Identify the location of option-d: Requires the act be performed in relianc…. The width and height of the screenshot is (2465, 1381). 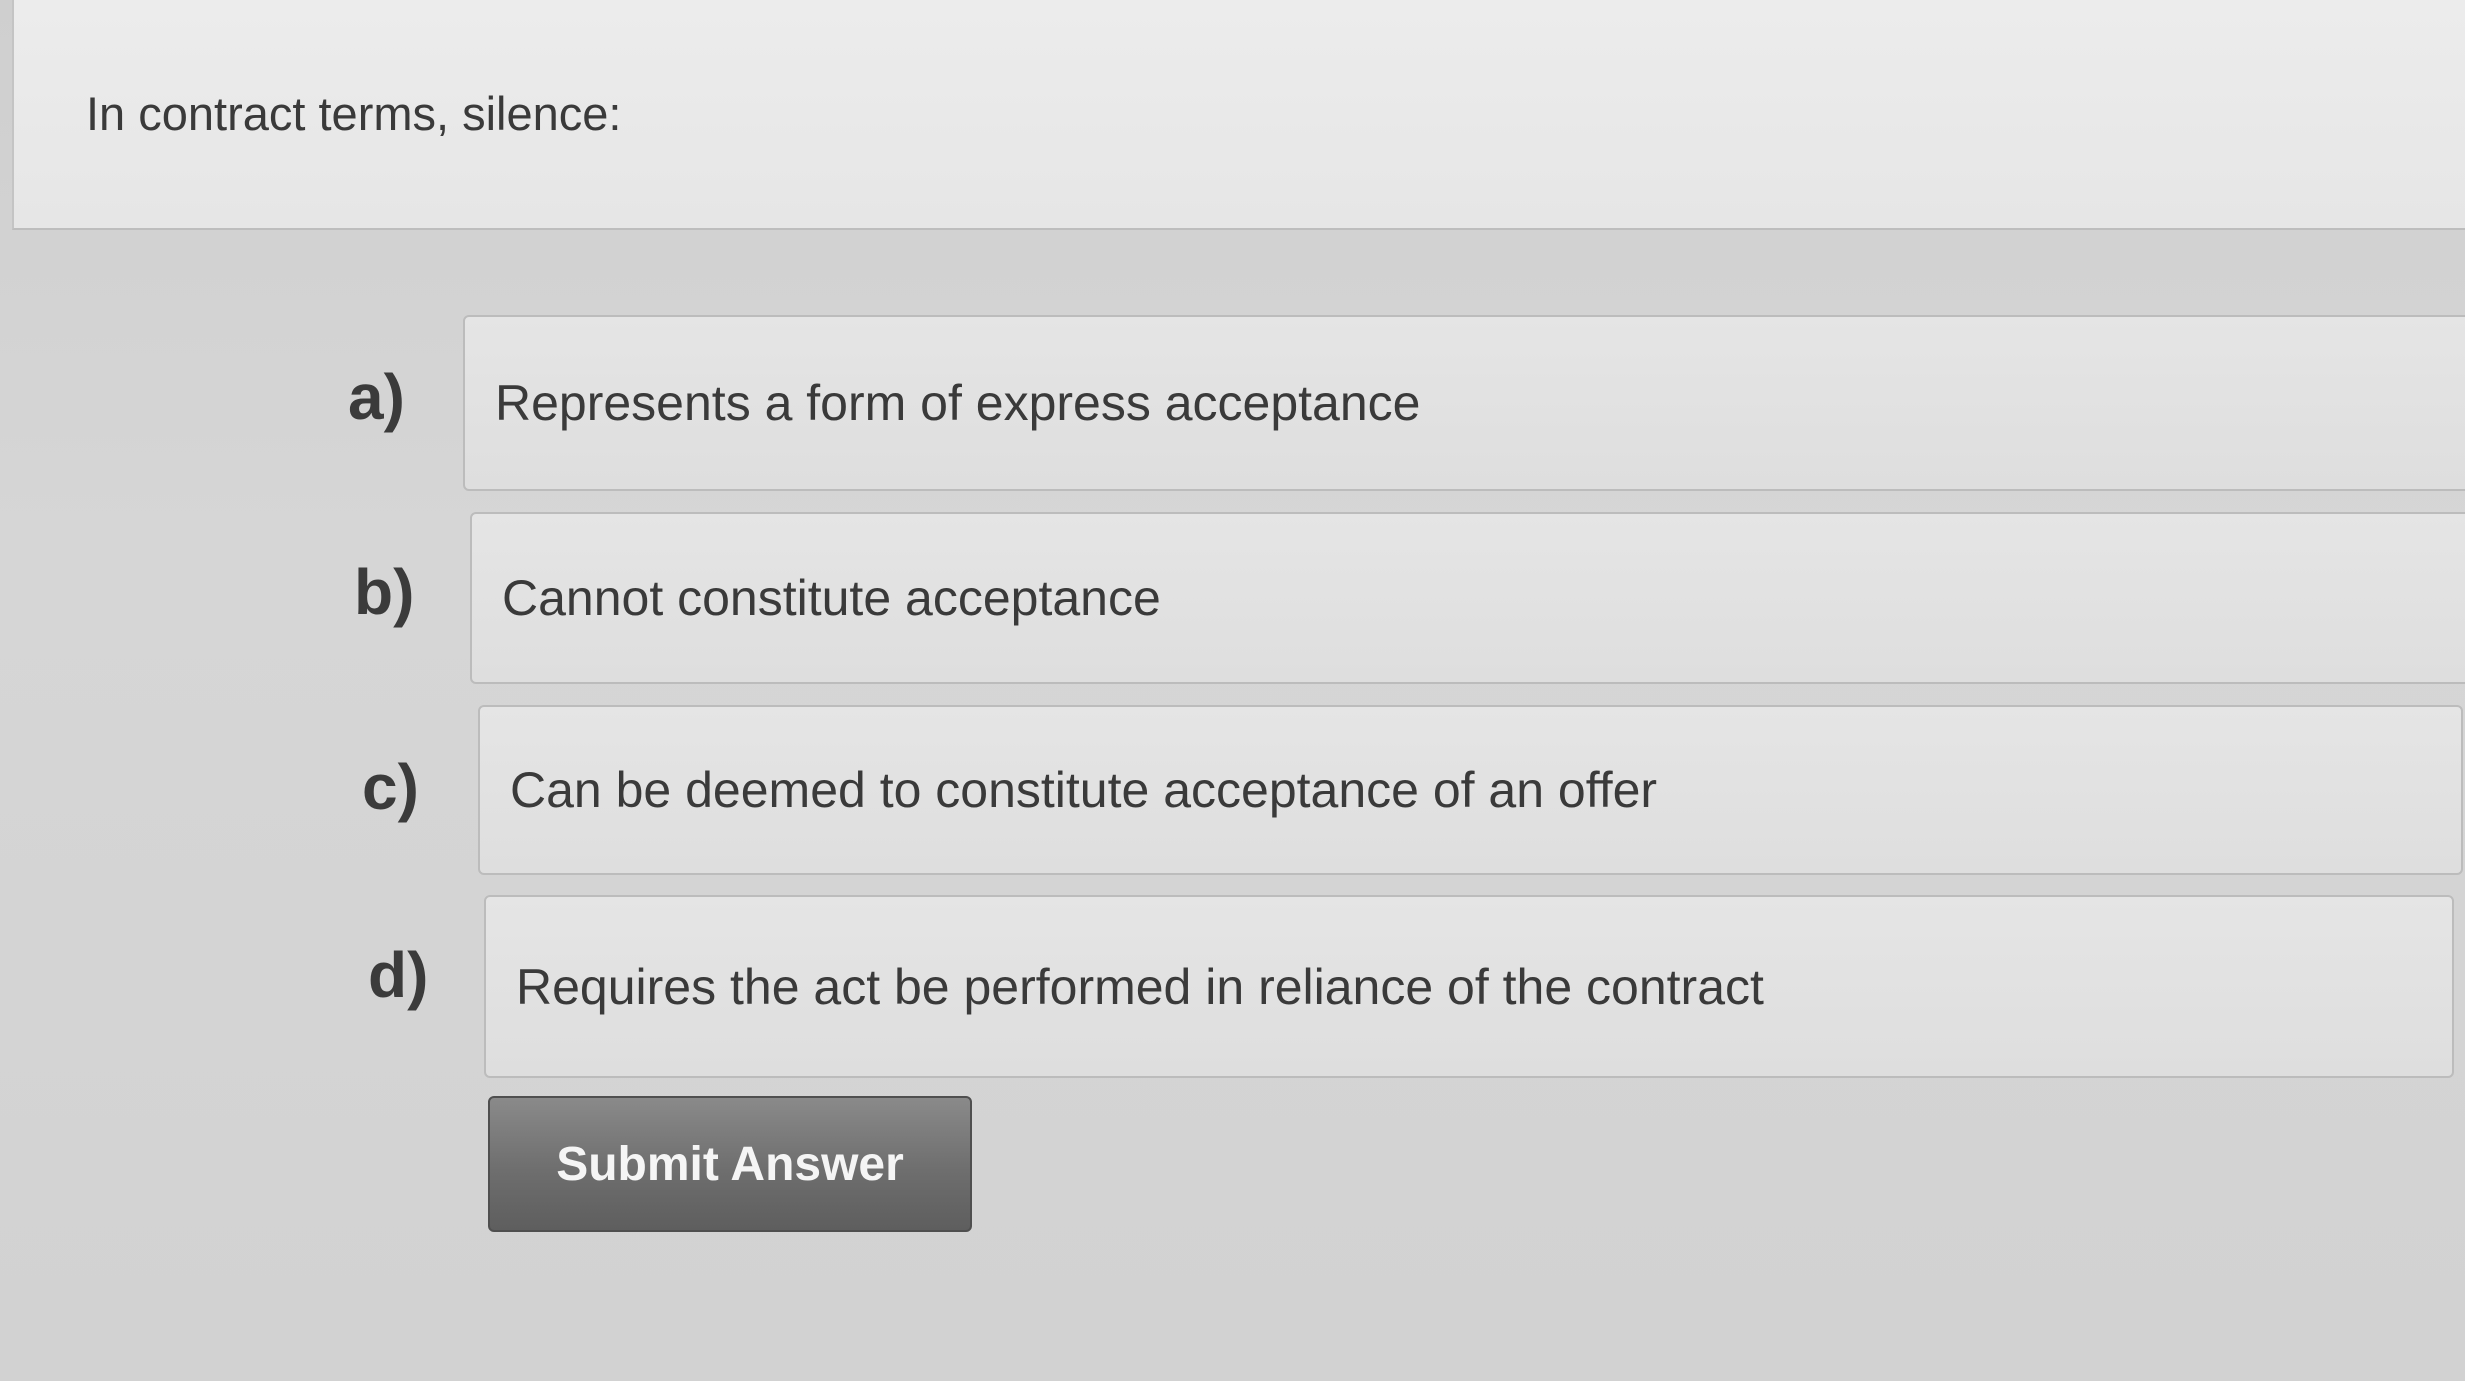
(1469, 986).